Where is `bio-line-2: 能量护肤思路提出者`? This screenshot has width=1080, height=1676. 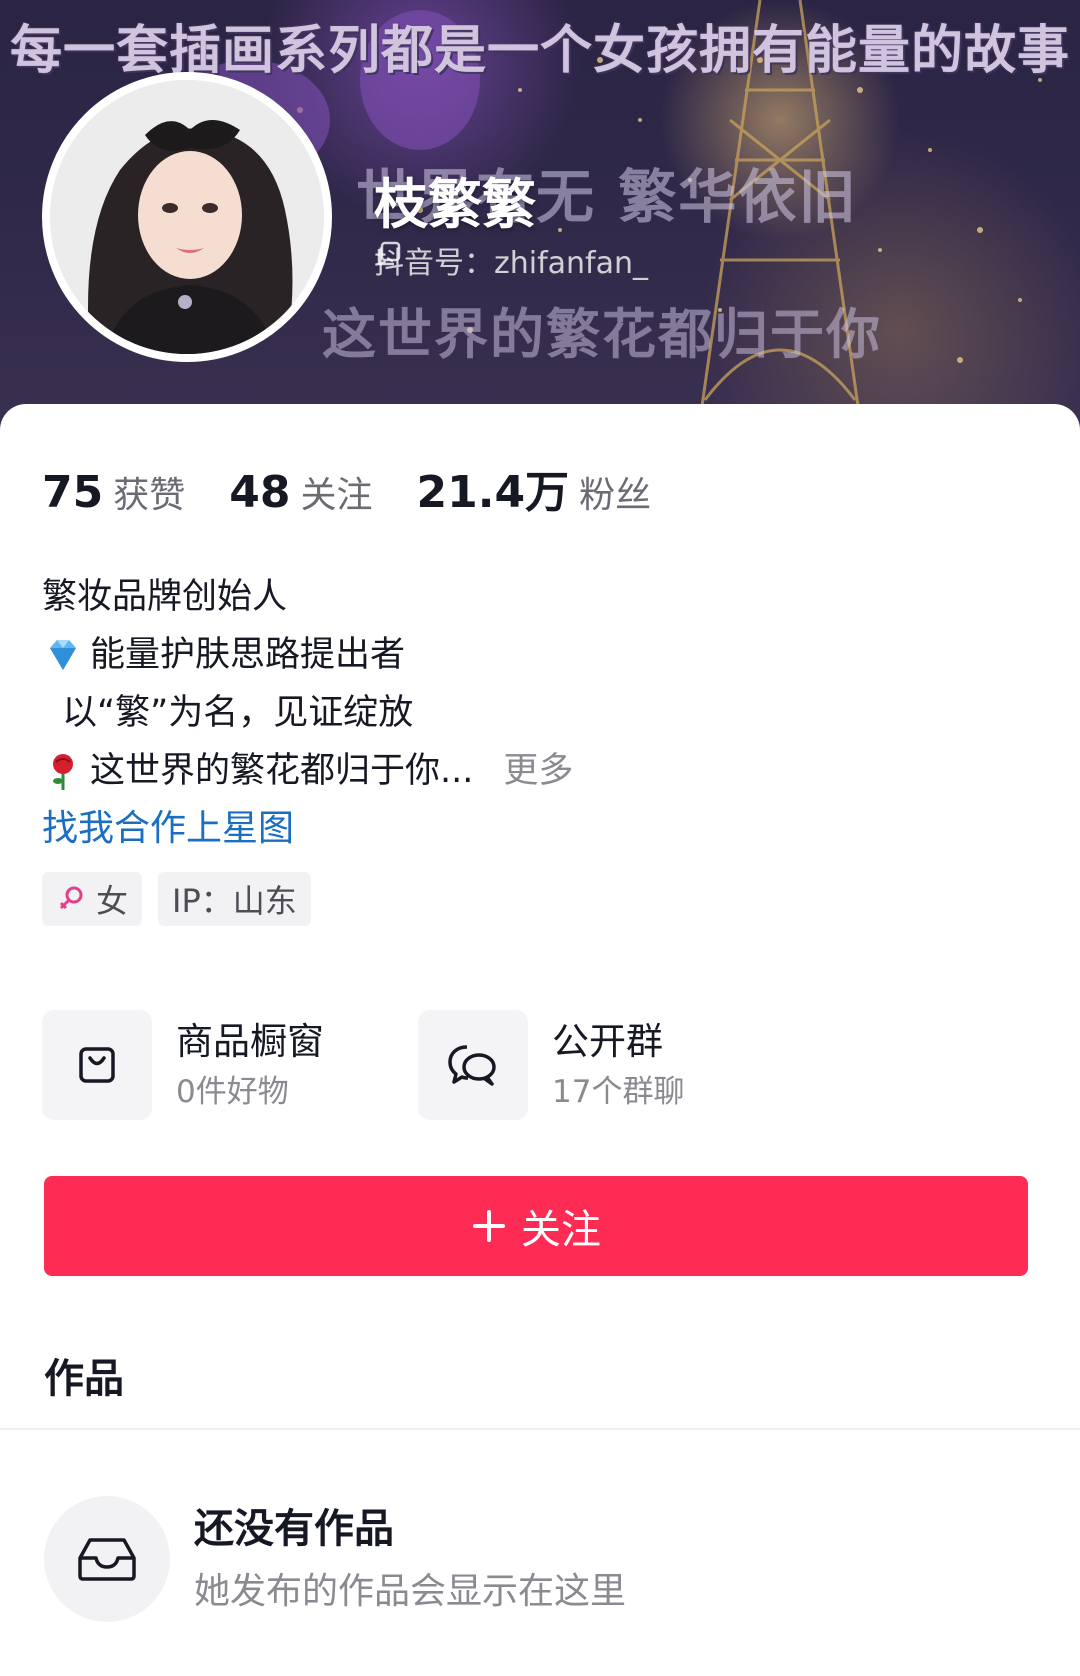
bio-line-2: 能量护肤思路提出者 is located at coordinates (532, 655).